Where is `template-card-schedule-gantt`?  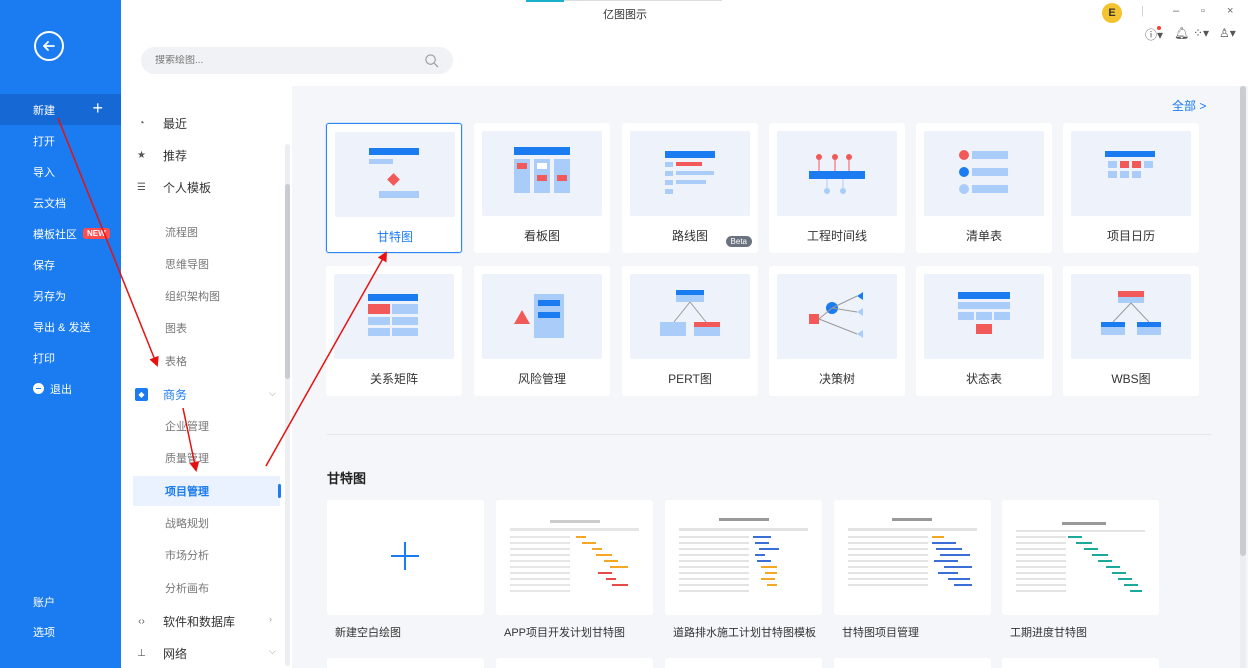
template-card-schedule-gantt is located at coordinates (1080, 557).